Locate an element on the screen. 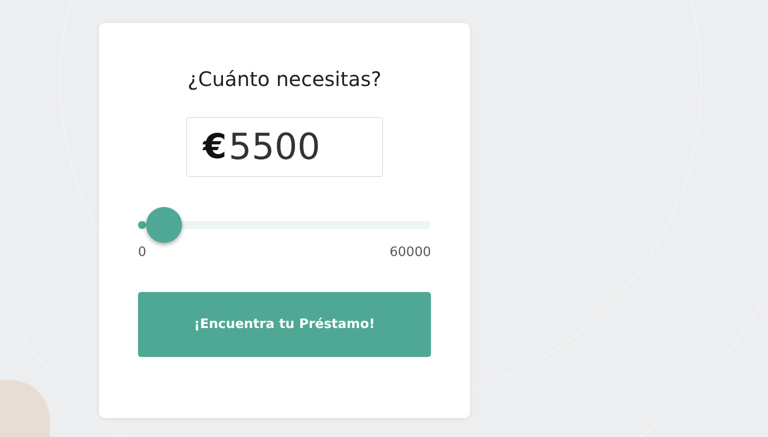 Image resolution: width=768 pixels, height=437 pixels. slider-fill is located at coordinates (142, 225).